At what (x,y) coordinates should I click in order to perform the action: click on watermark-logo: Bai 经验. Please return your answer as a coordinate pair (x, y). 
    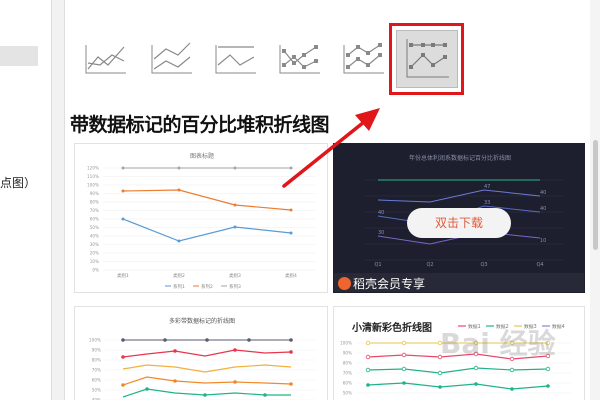
    Looking at the image, I should click on (498, 343).